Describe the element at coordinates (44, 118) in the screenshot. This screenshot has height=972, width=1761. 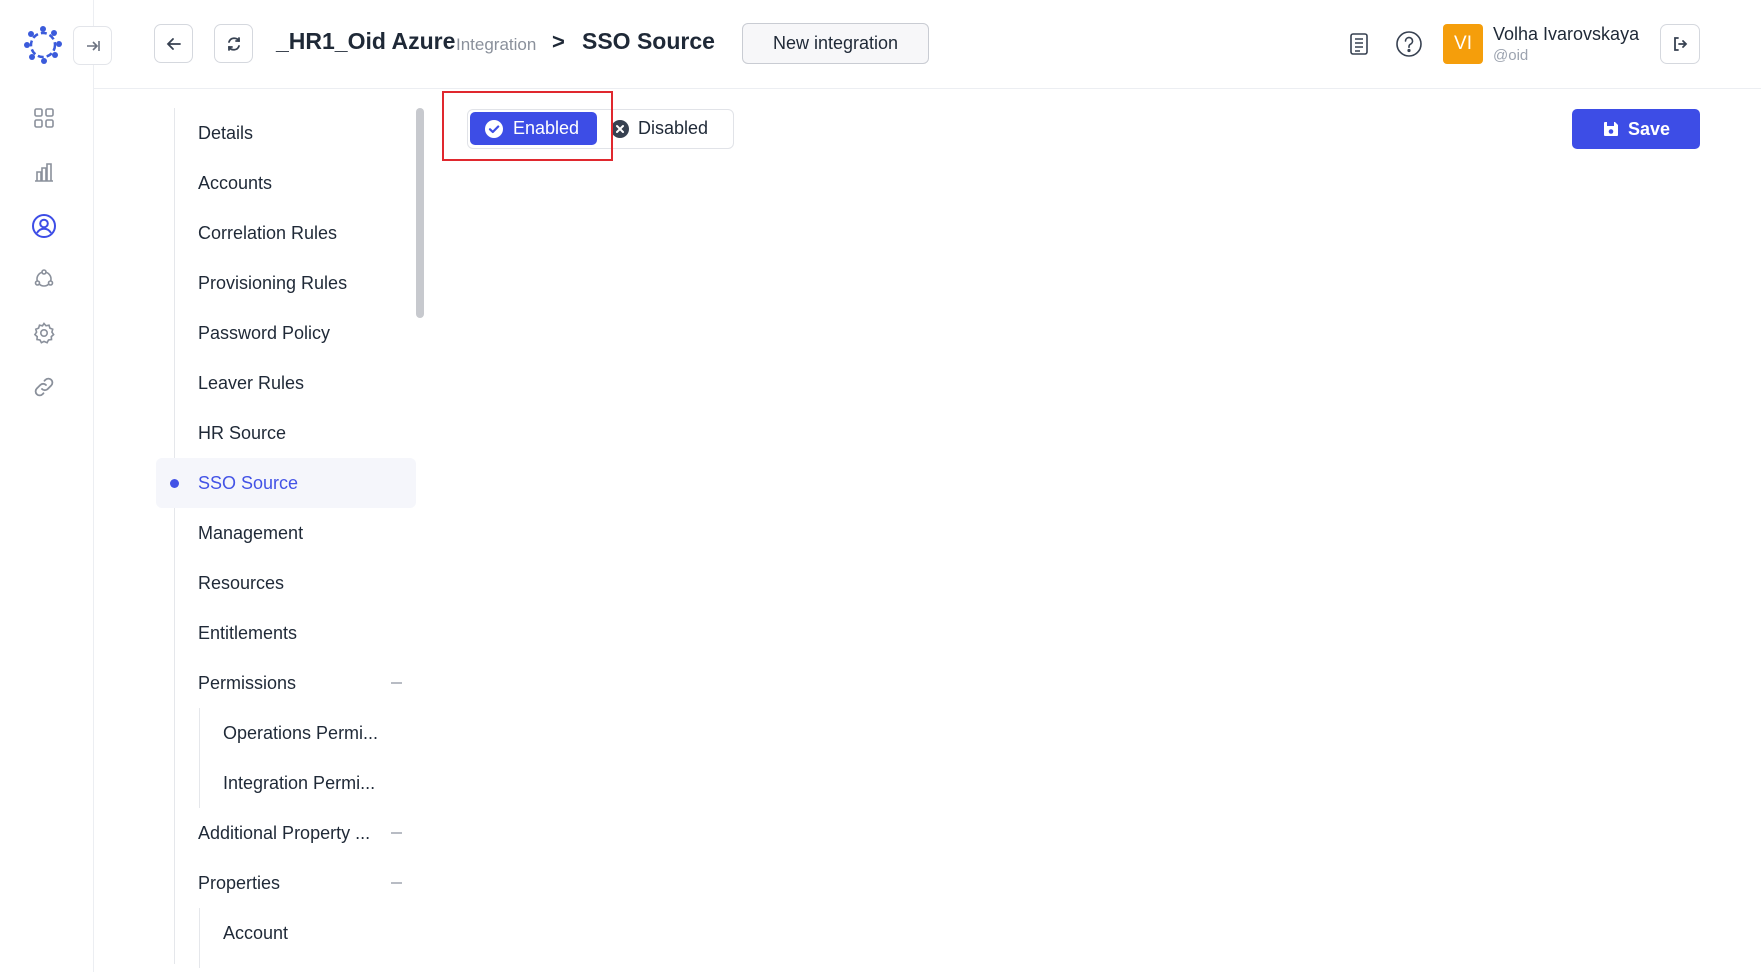
I see `dashboard-icon` at that location.